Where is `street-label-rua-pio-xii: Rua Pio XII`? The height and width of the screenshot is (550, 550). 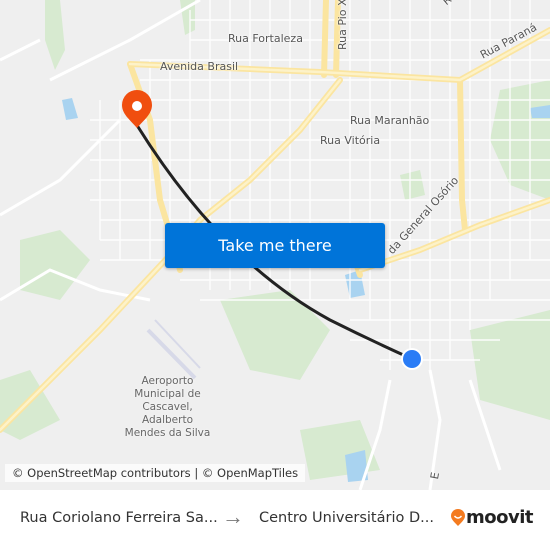
street-label-rua-pio-xii: Rua Pio XII is located at coordinates (342, 25).